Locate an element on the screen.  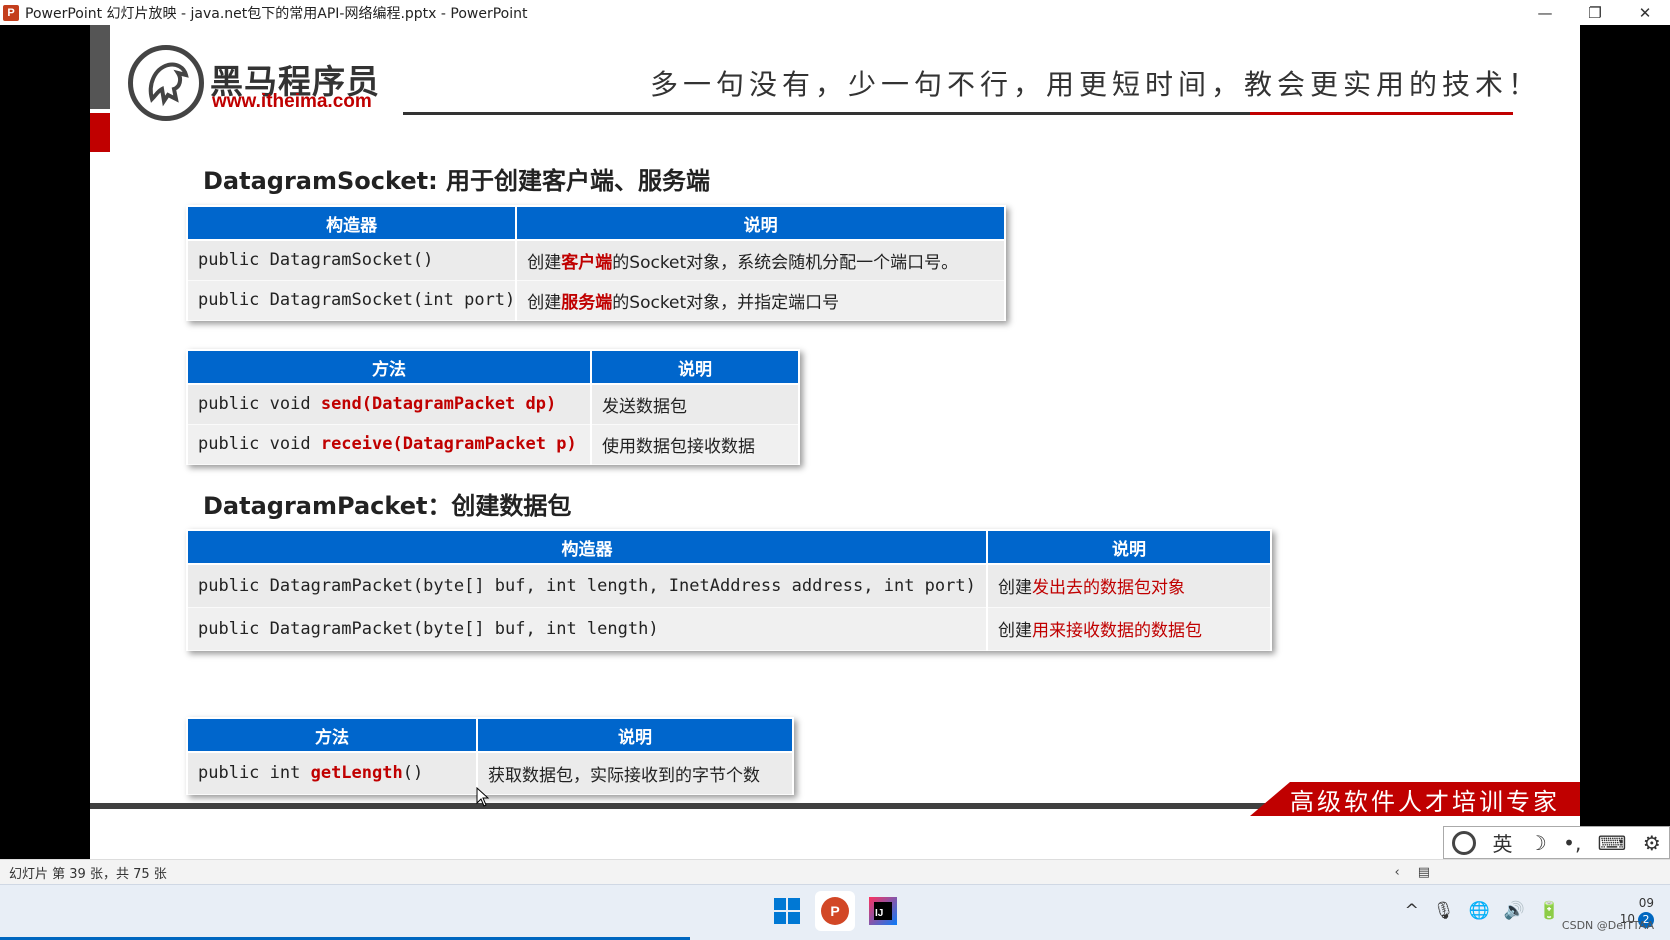
slide-counter: 幻灯片 第 39 张，共 75 张 is located at coordinates (88, 874).